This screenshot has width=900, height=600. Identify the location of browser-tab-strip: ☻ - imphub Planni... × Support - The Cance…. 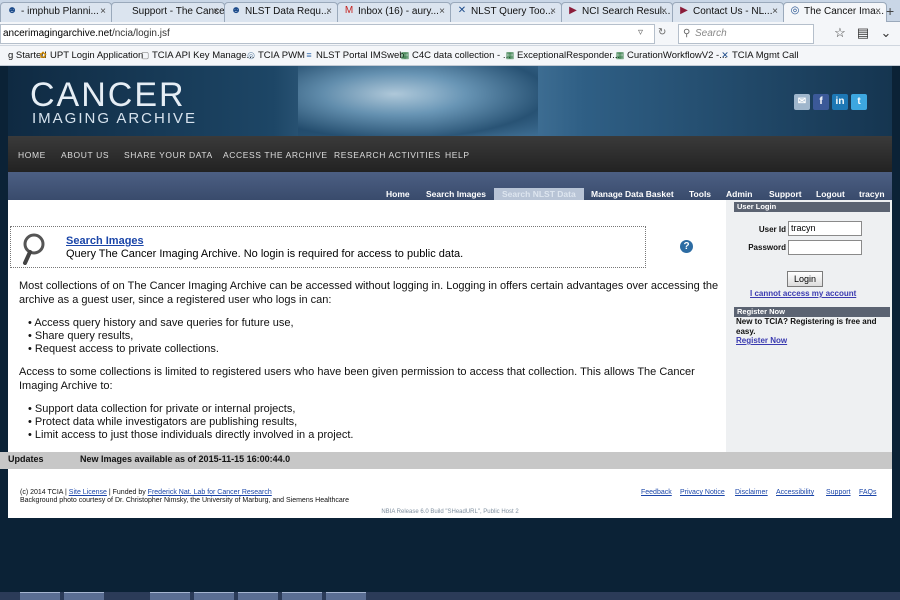
(450, 11).